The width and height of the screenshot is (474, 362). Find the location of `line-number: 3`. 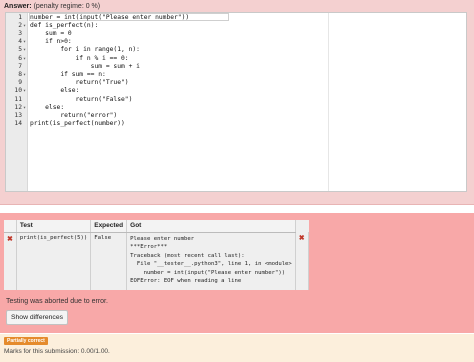

line-number: 3 is located at coordinates (20, 33).